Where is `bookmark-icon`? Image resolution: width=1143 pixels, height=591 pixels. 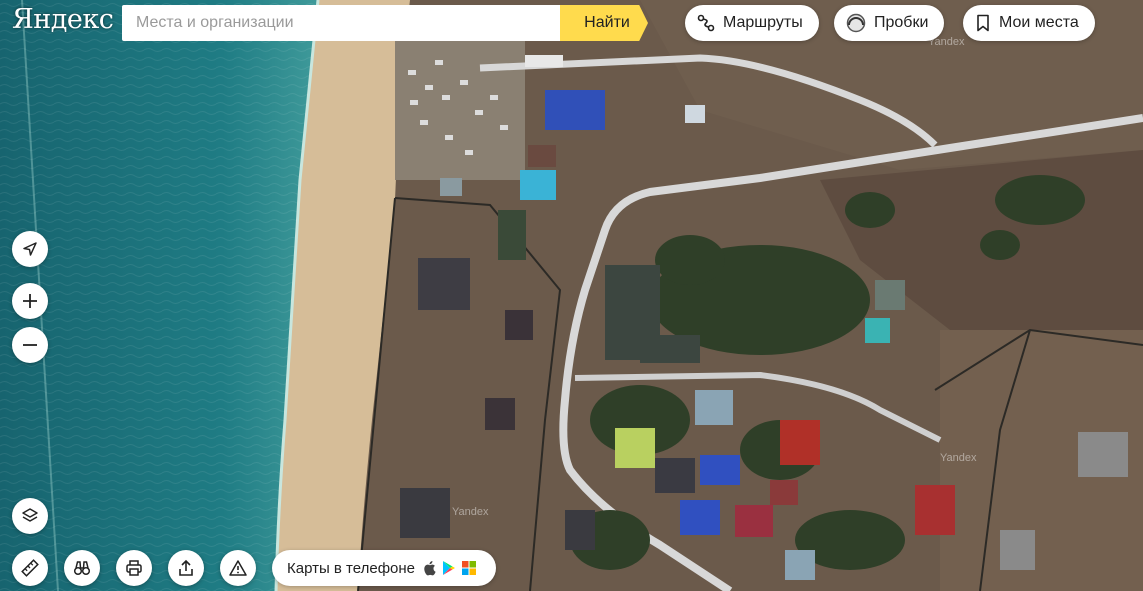
bookmark-icon is located at coordinates (983, 23).